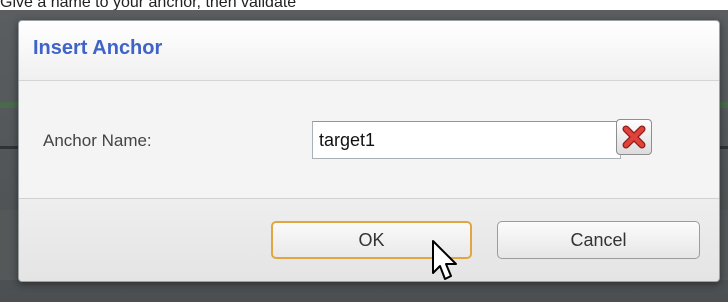 The width and height of the screenshot is (728, 302). Describe the element at coordinates (466, 140) in the screenshot. I see `anchor-name-input` at that location.